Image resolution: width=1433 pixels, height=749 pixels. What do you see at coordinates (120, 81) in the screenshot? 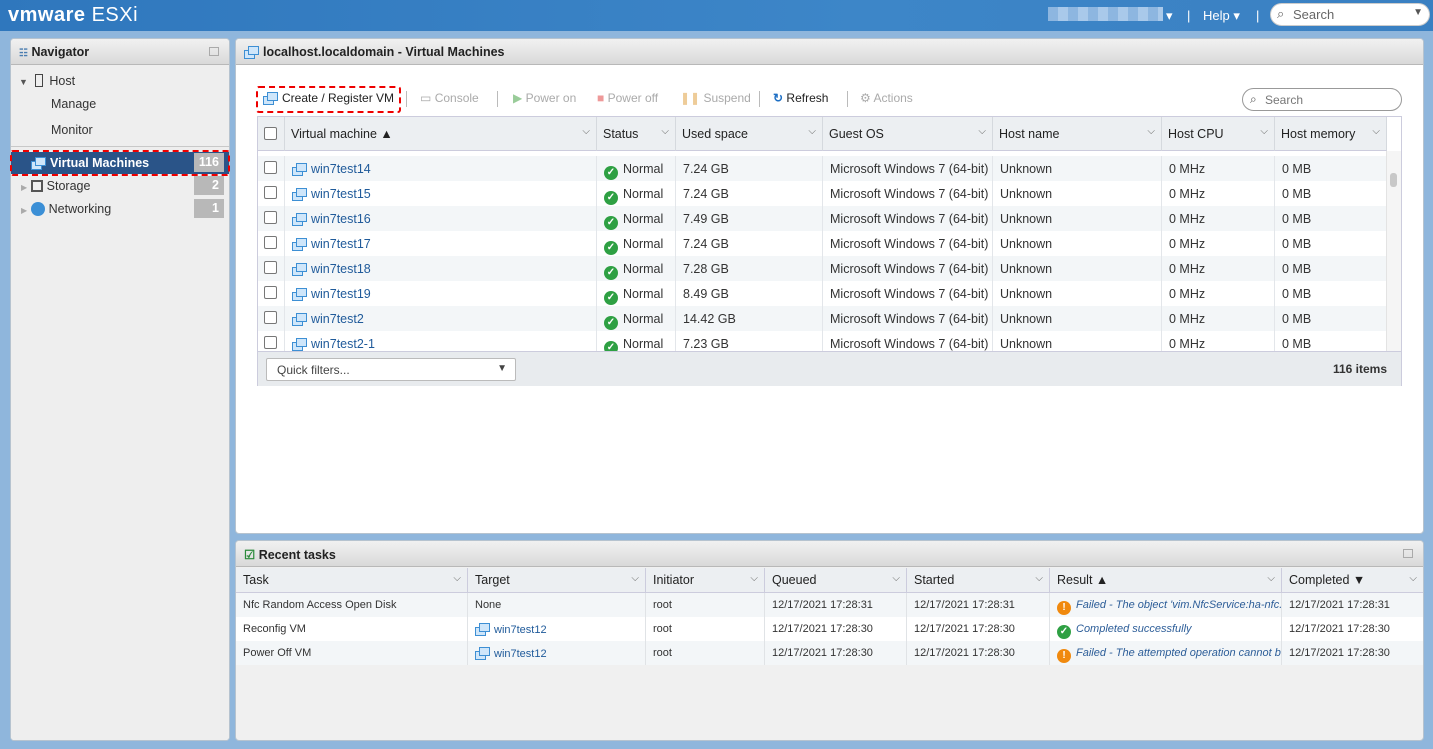
I see `nav-host: ▼ Host` at bounding box center [120, 81].